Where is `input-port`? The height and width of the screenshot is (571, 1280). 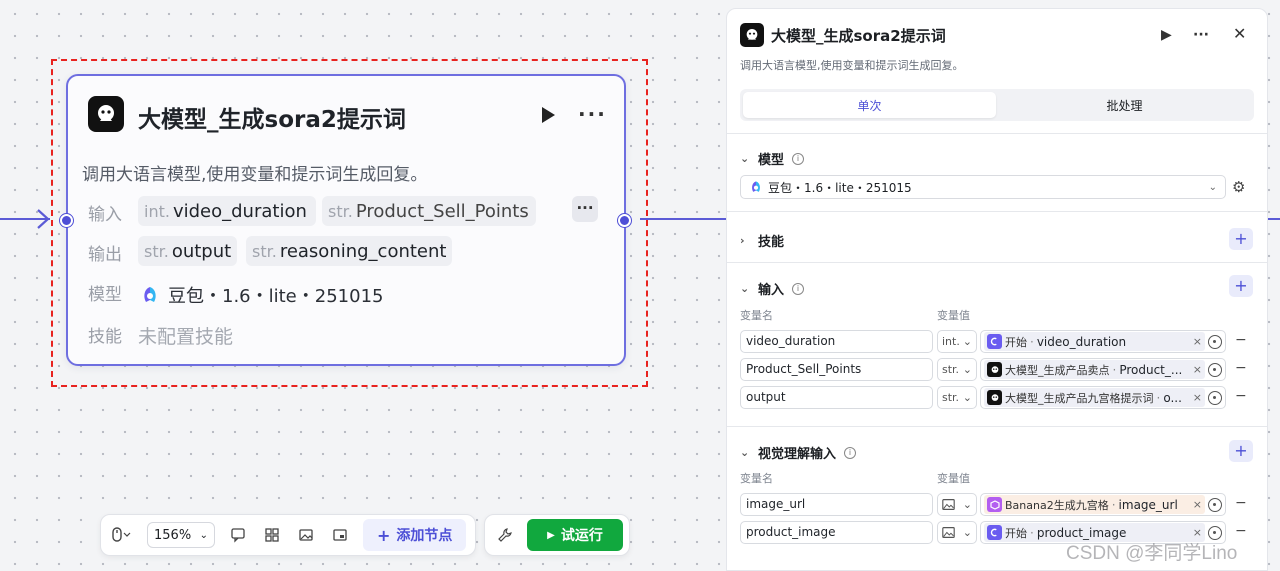
input-port is located at coordinates (66, 220).